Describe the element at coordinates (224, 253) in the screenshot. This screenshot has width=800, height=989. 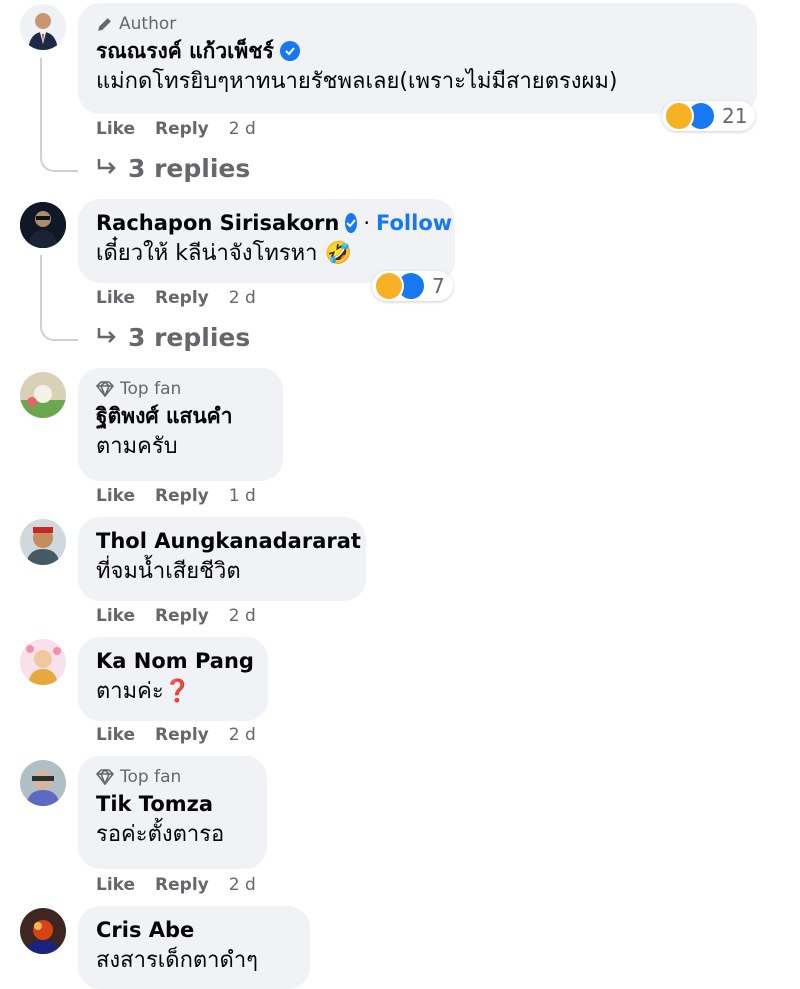
I see `comment-text: เดี๋ยวให้ kลีน่าจังโทรหา 🤣` at that location.